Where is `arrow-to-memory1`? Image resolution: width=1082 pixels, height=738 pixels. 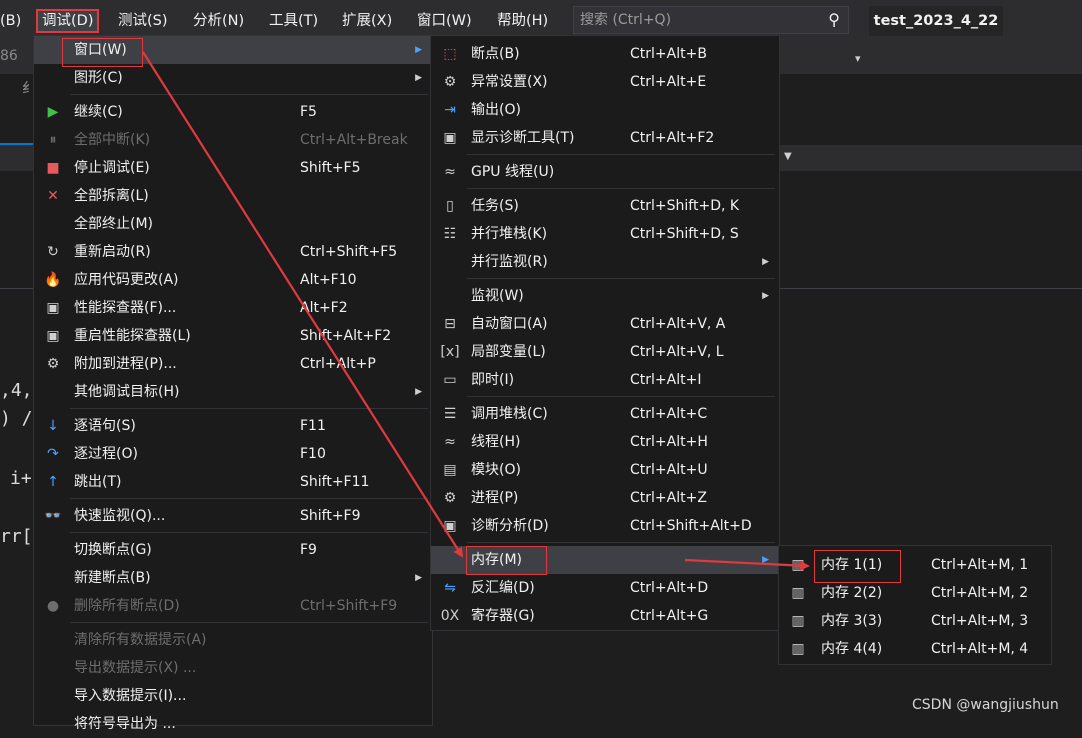 arrow-to-memory1 is located at coordinates (747, 564).